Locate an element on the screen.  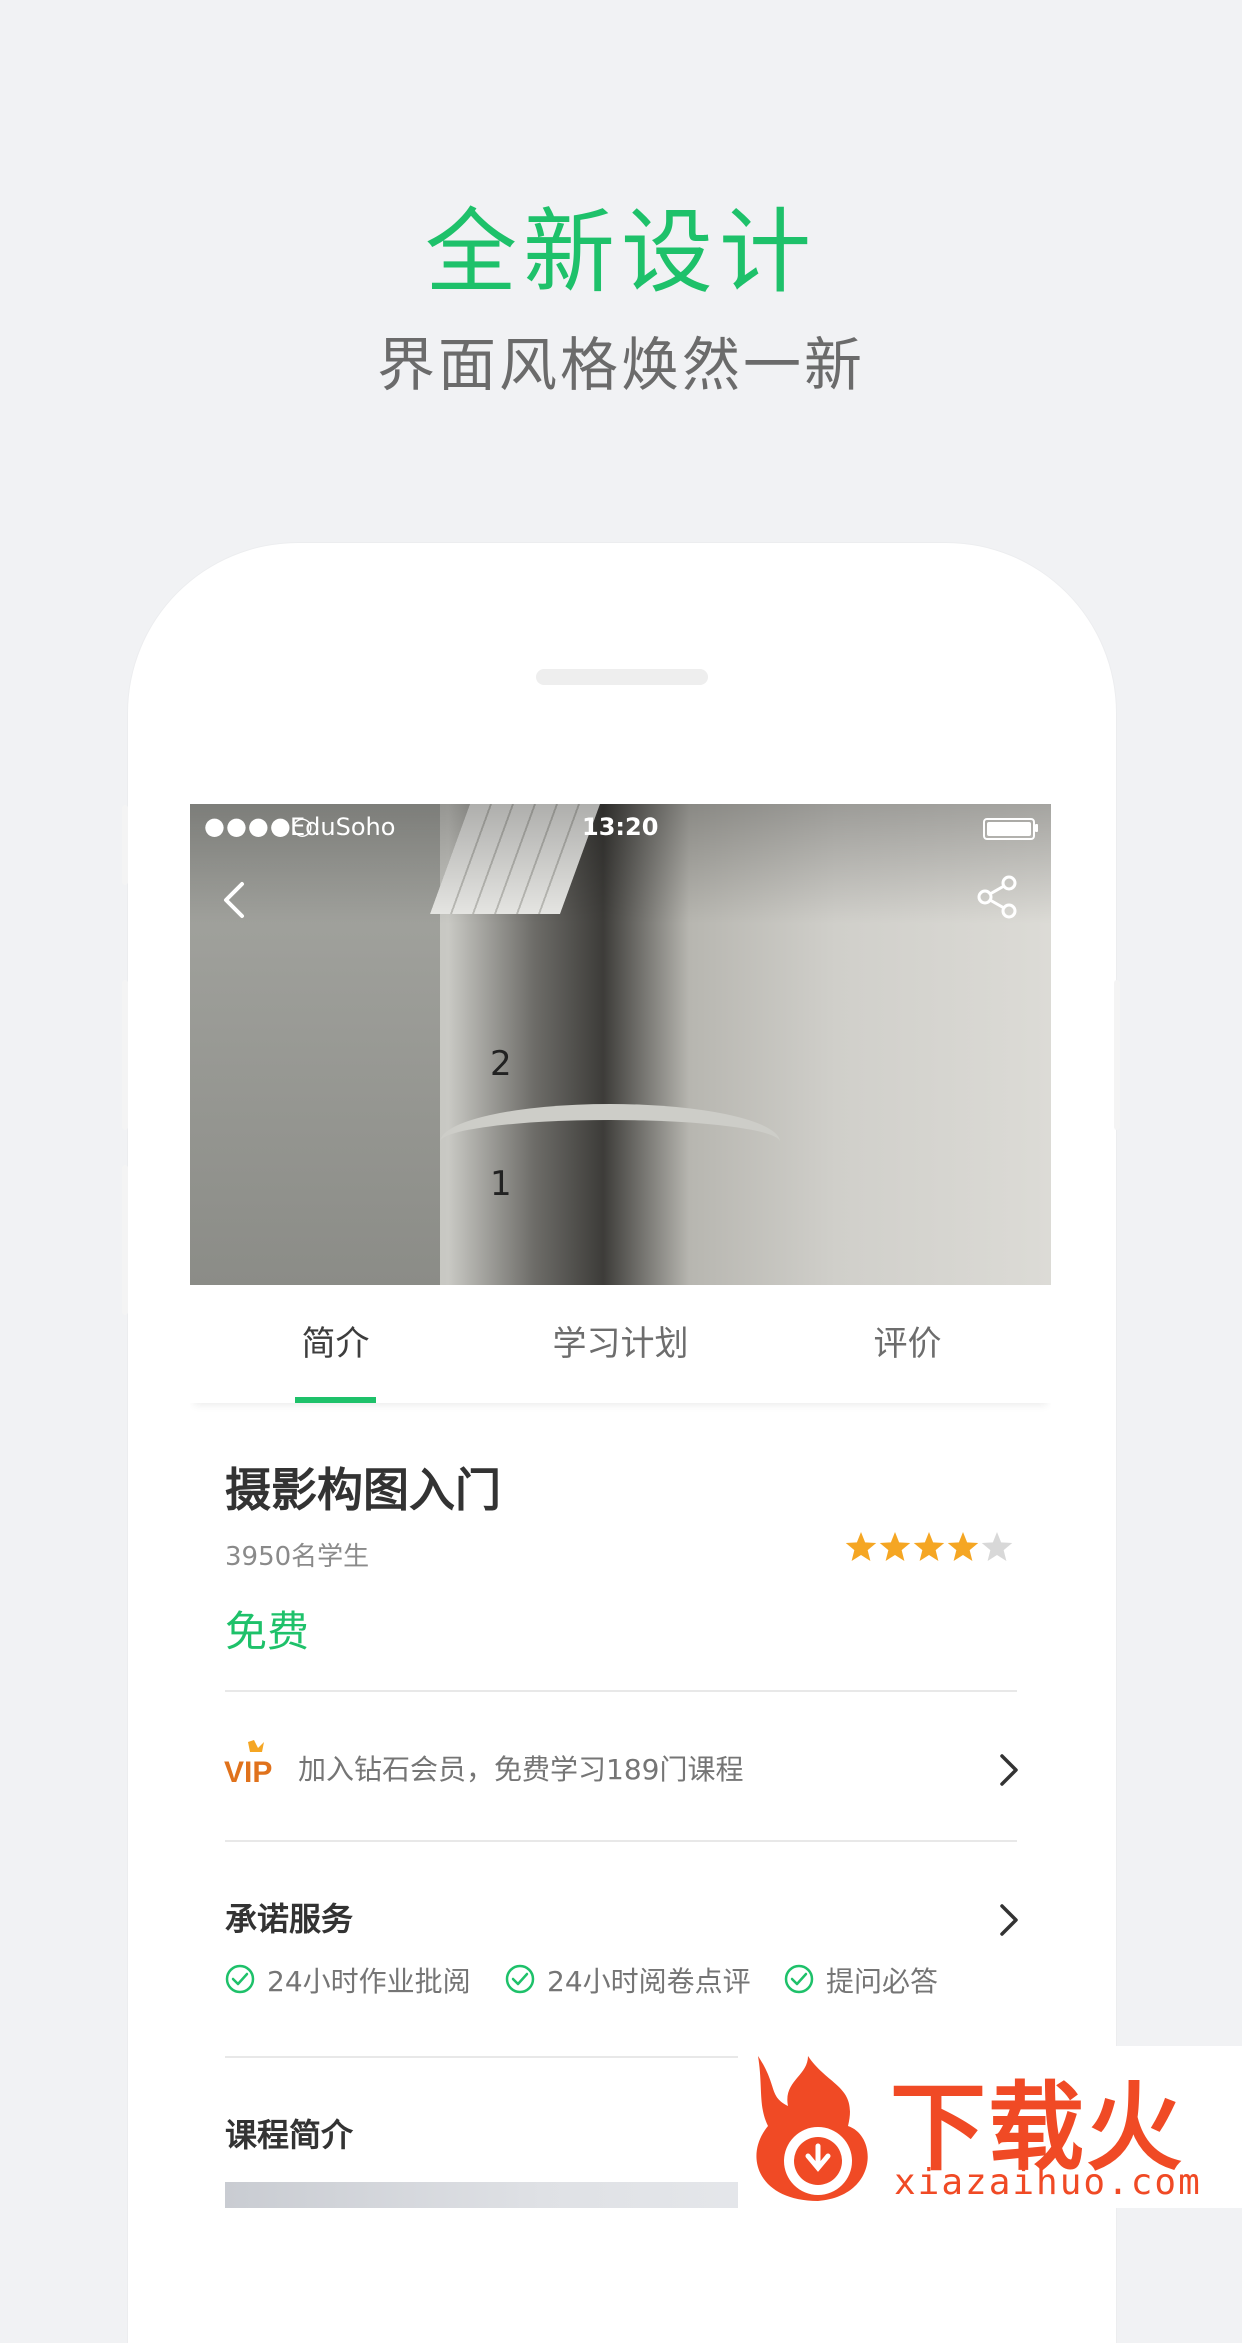
active-tab-indicator is located at coordinates (335, 1400).